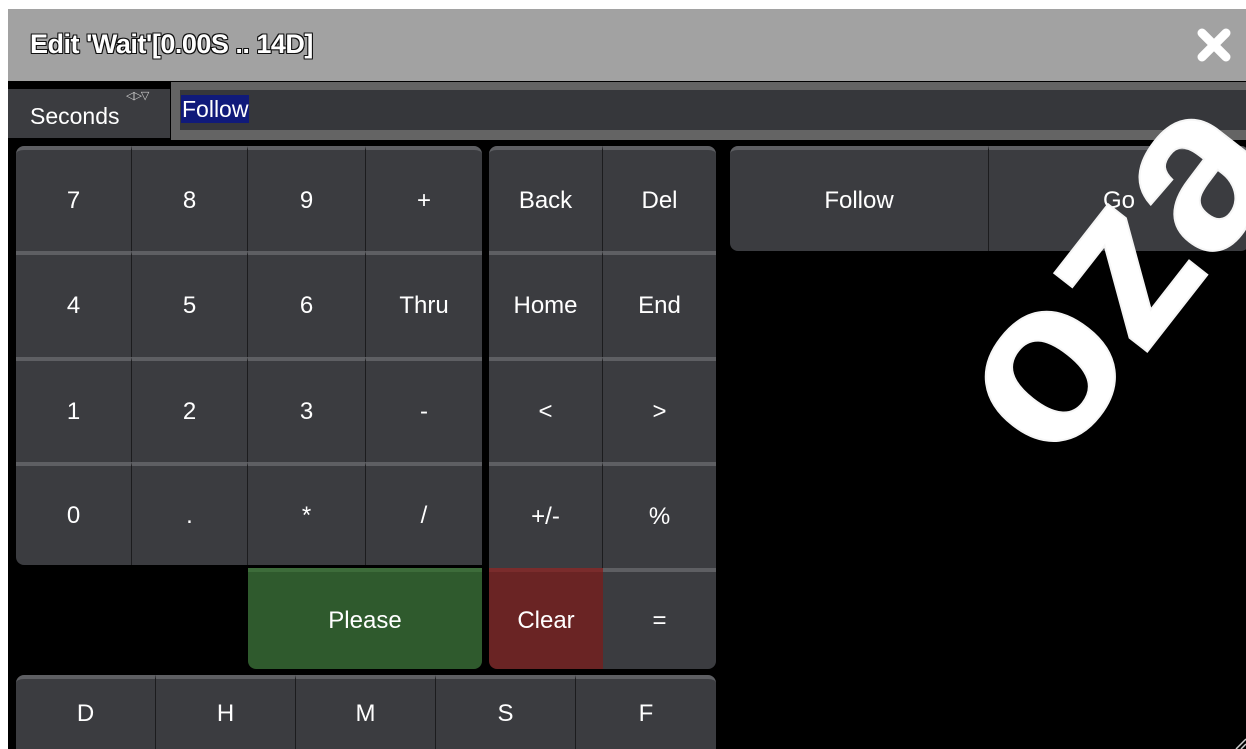 Image resolution: width=1246 pixels, height=749 pixels. I want to click on unit-selector: Seconds ◁▷▽, so click(89, 113).